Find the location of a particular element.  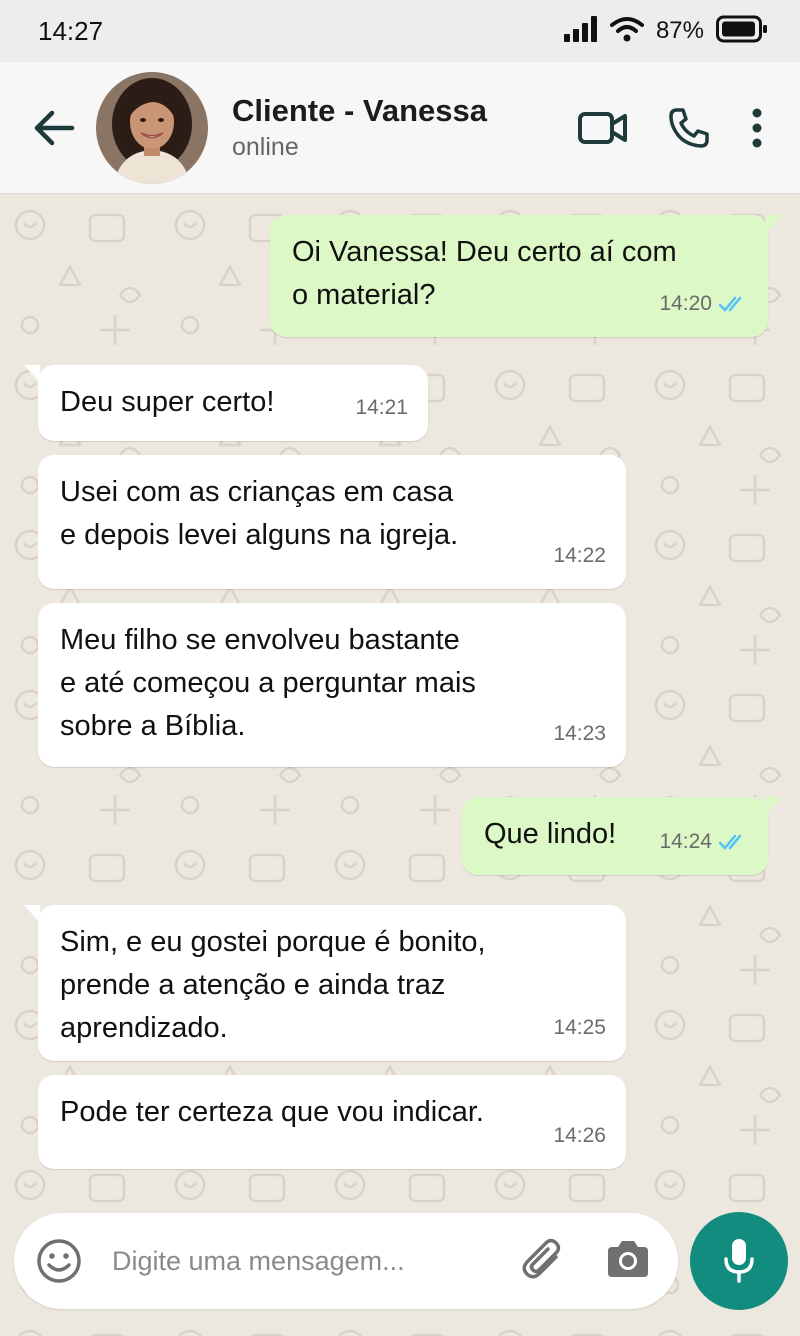

camera-button is located at coordinates (628, 1261).